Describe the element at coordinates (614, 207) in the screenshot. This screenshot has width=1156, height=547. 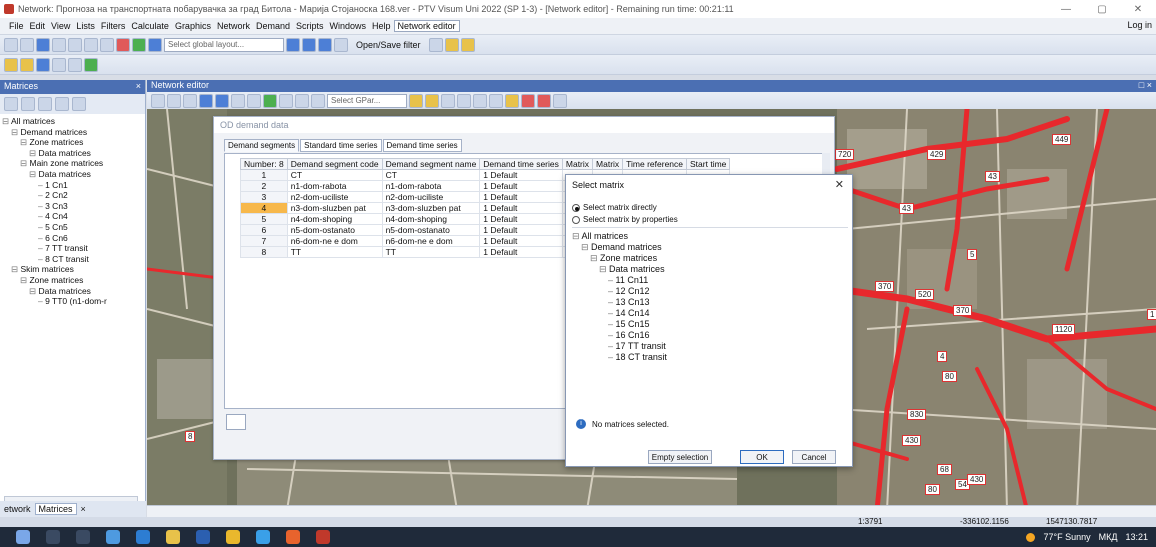
I see `radio-select-directly: Select matrix directly` at that location.